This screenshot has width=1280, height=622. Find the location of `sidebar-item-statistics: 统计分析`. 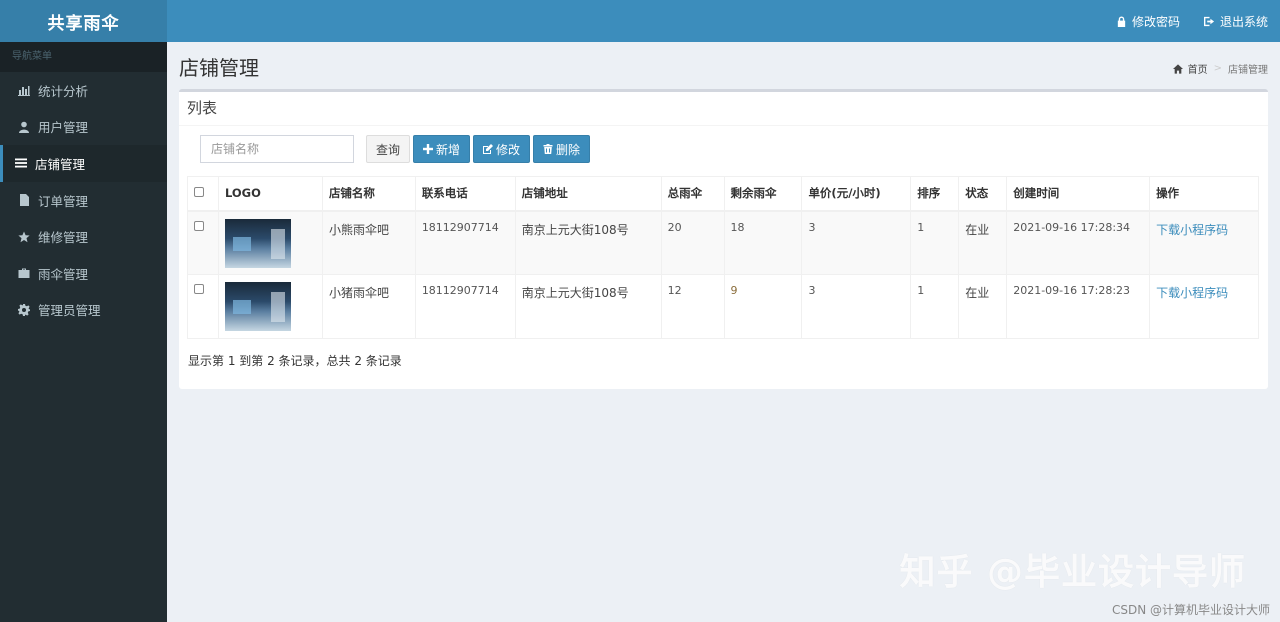

sidebar-item-statistics: 统计分析 is located at coordinates (83, 90).